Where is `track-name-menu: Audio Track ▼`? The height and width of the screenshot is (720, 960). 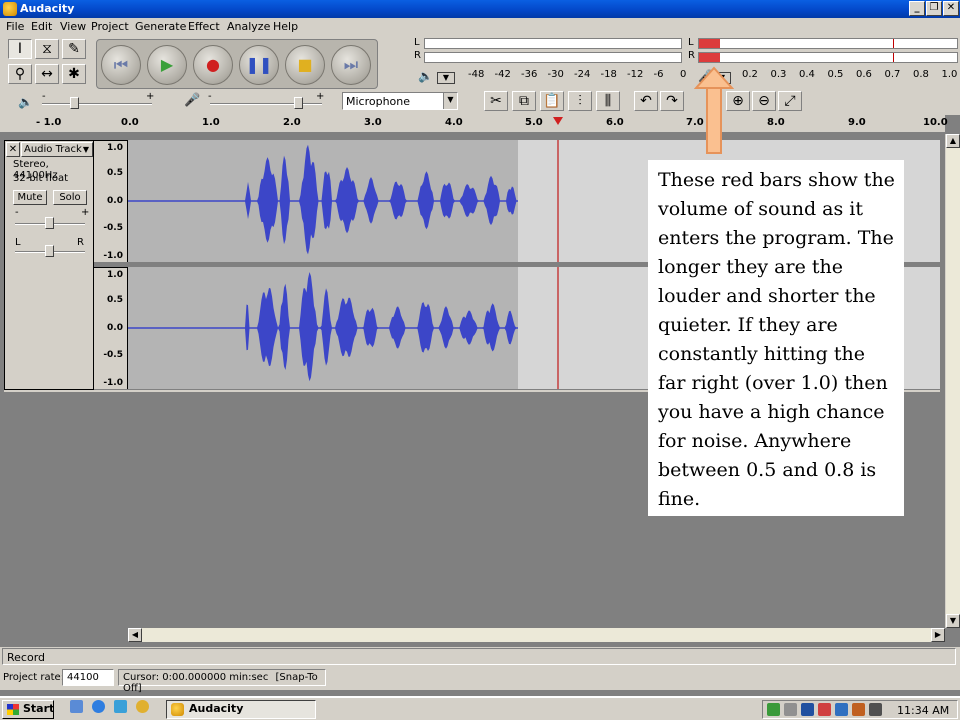
track-name-menu: Audio Track ▼ is located at coordinates (57, 149).